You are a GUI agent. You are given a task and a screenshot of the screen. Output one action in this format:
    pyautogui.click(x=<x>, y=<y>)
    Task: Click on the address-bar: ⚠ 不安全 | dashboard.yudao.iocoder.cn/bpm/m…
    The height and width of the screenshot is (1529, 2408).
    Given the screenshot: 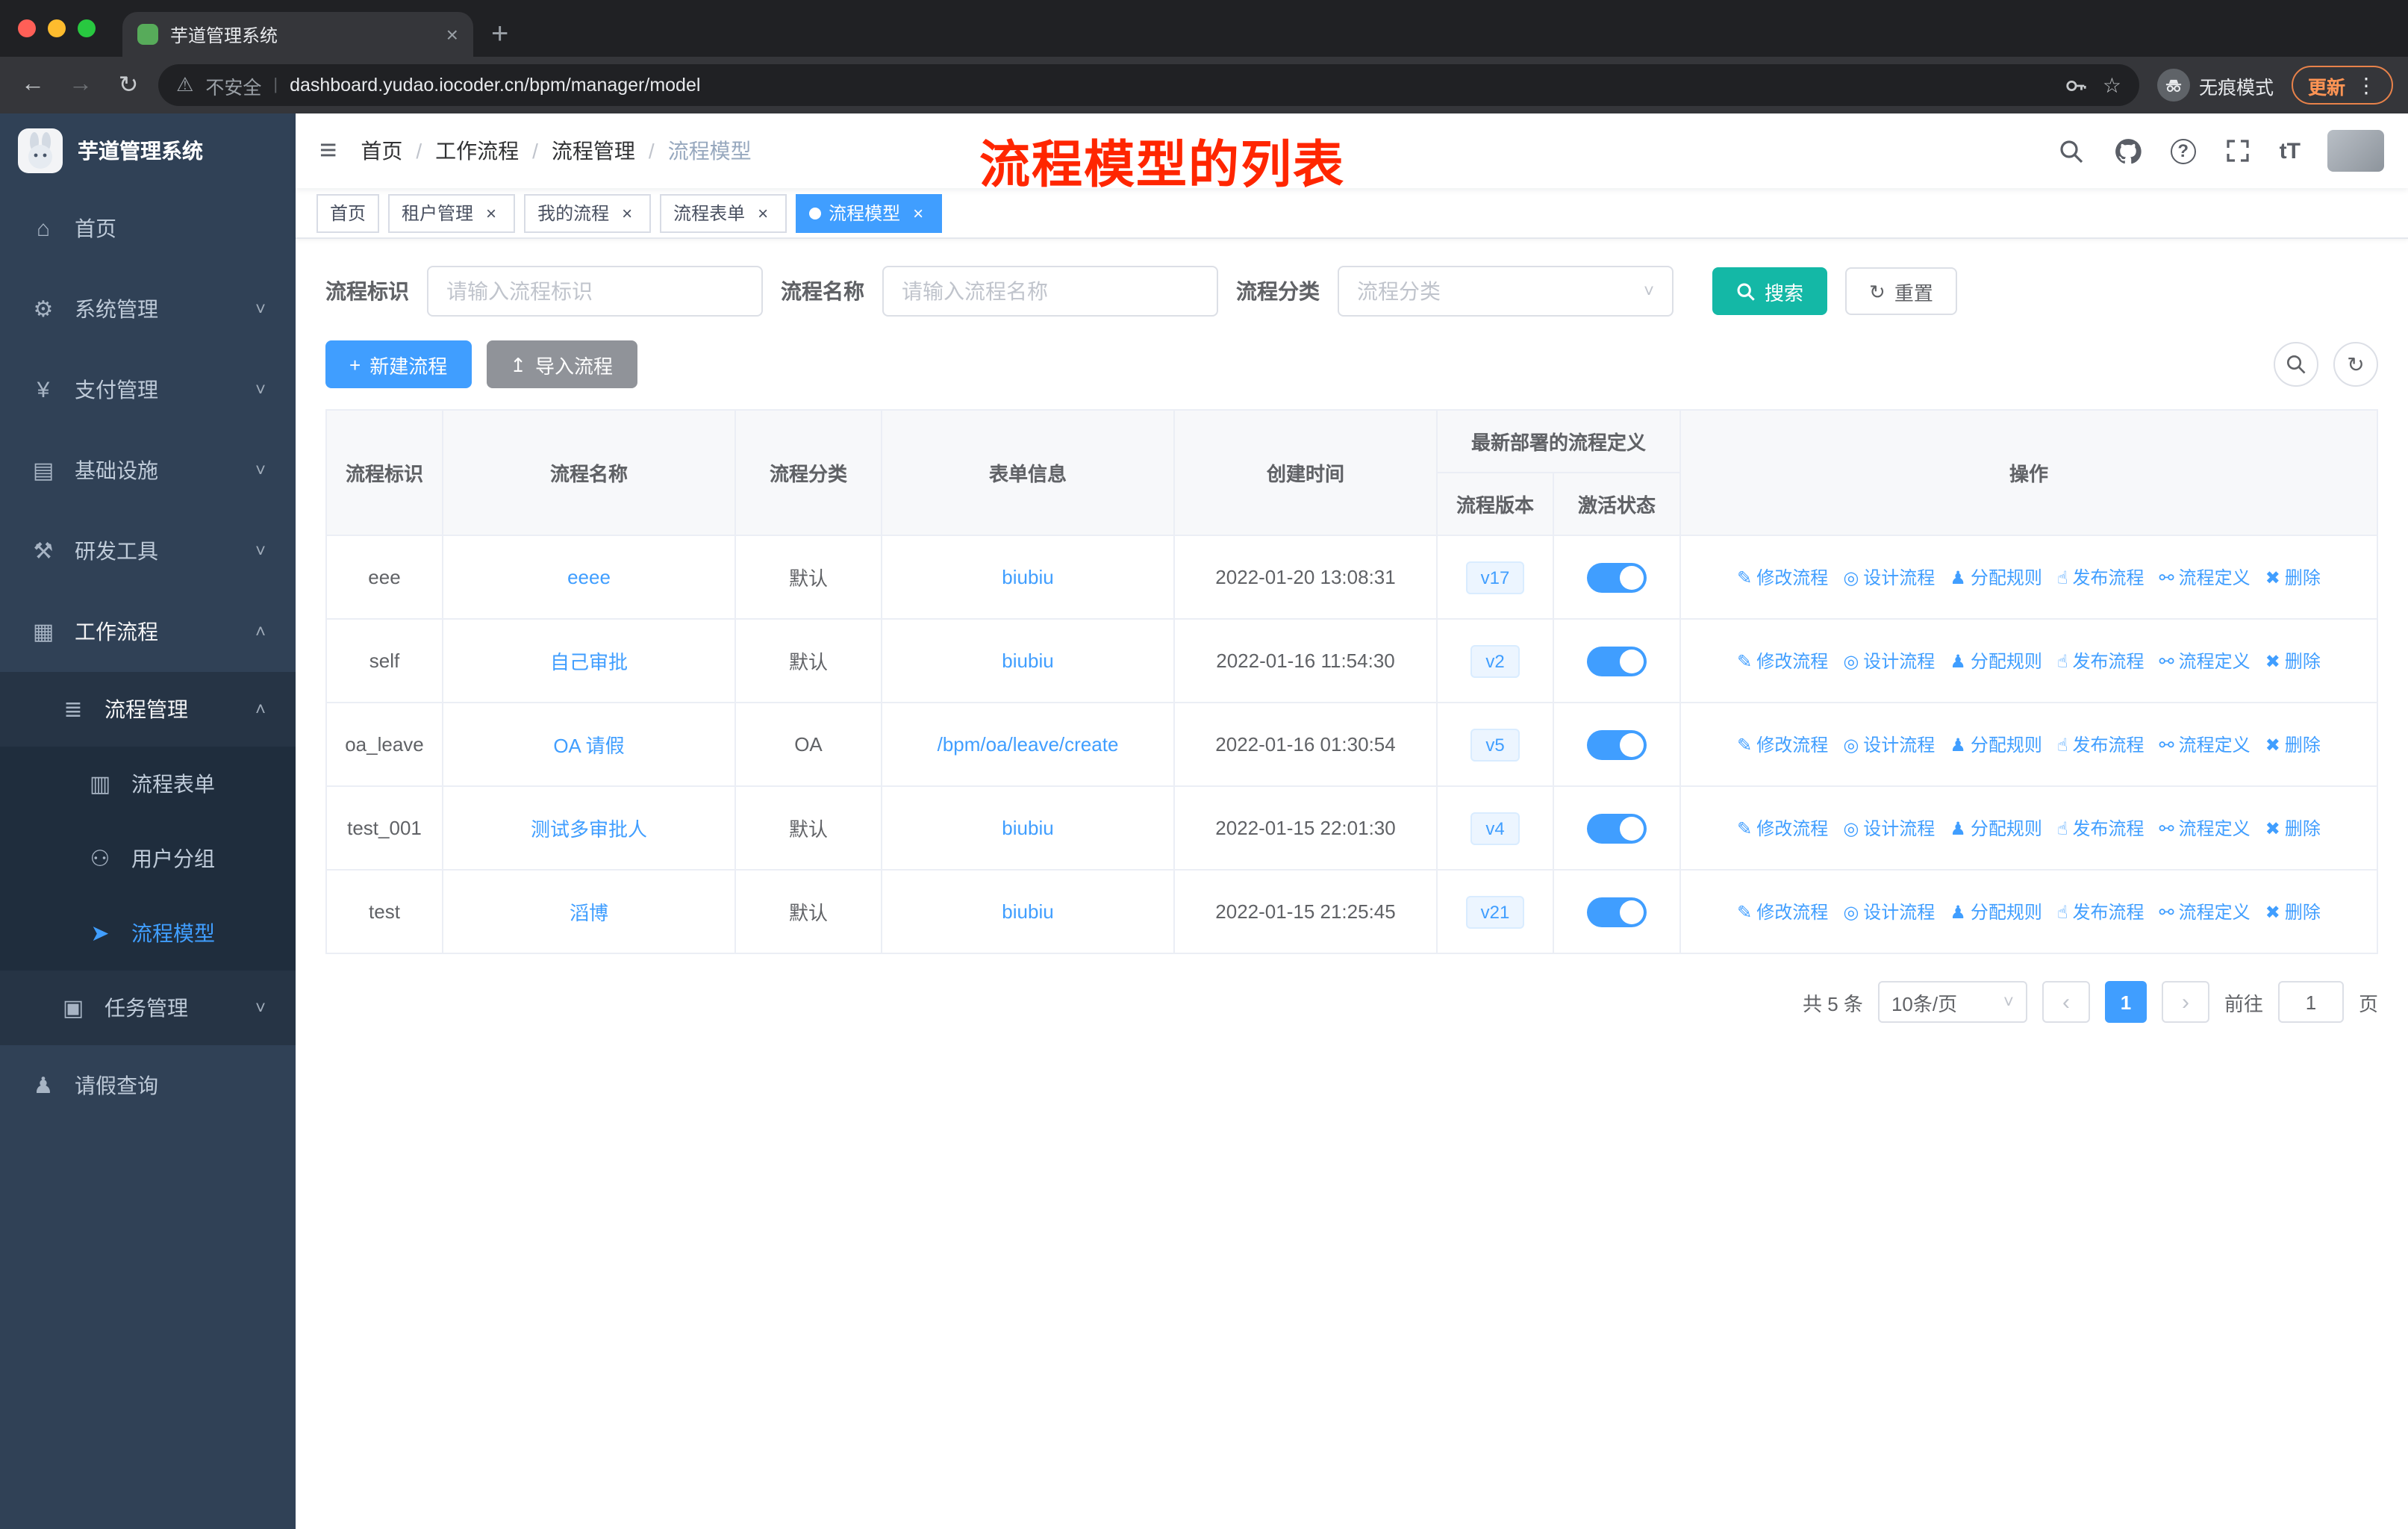 What is the action you would take?
    pyautogui.click(x=1148, y=85)
    